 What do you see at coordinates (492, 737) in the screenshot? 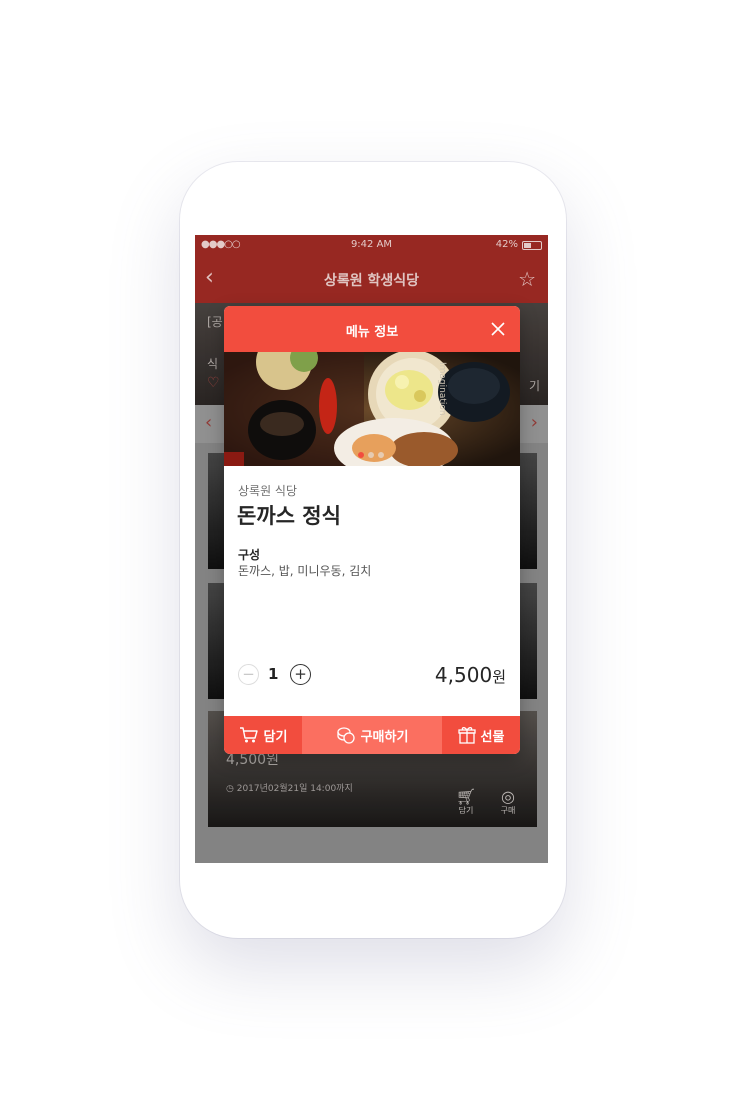
I see `gift-label: 선물` at bounding box center [492, 737].